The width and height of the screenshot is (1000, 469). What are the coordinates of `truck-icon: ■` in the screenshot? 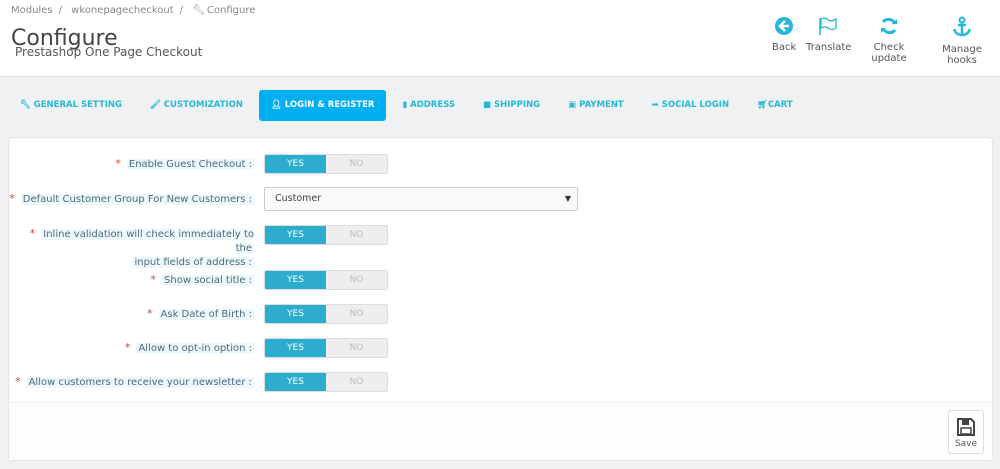 It's located at (489, 105).